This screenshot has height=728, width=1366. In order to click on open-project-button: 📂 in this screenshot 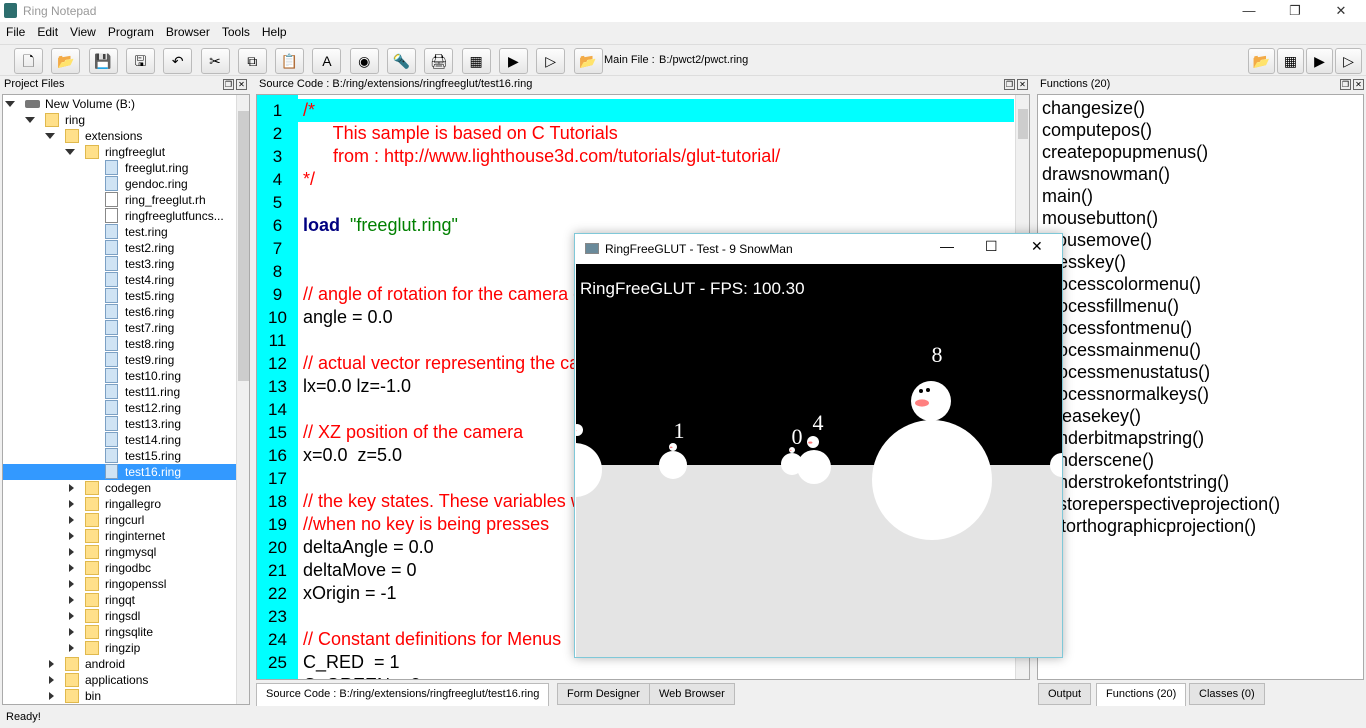, I will do `click(588, 61)`.